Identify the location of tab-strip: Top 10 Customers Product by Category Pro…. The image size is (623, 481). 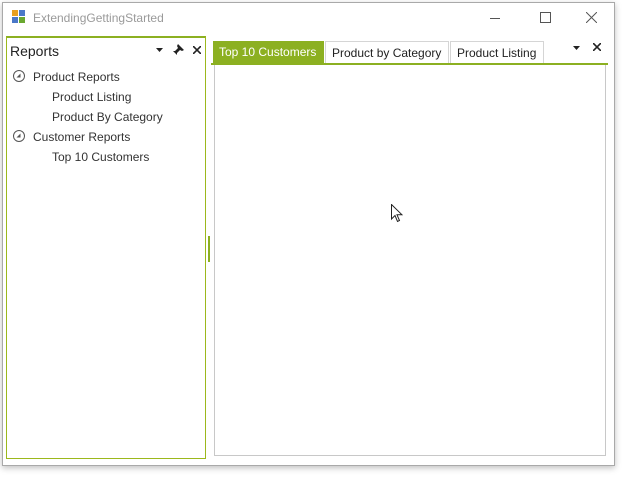
(409, 50).